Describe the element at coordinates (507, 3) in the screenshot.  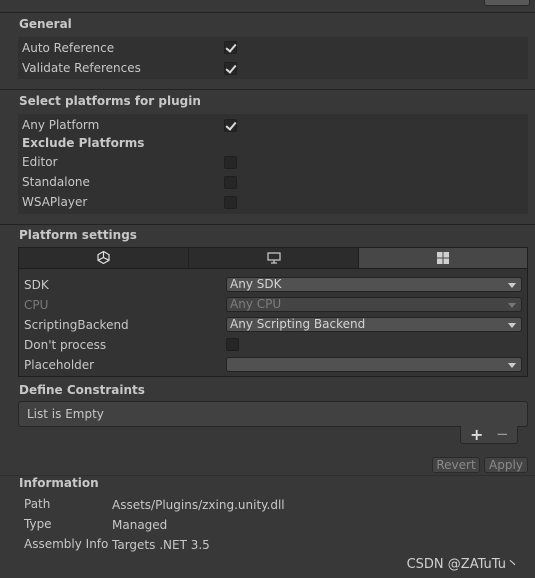
I see `top-toolbar-button` at that location.